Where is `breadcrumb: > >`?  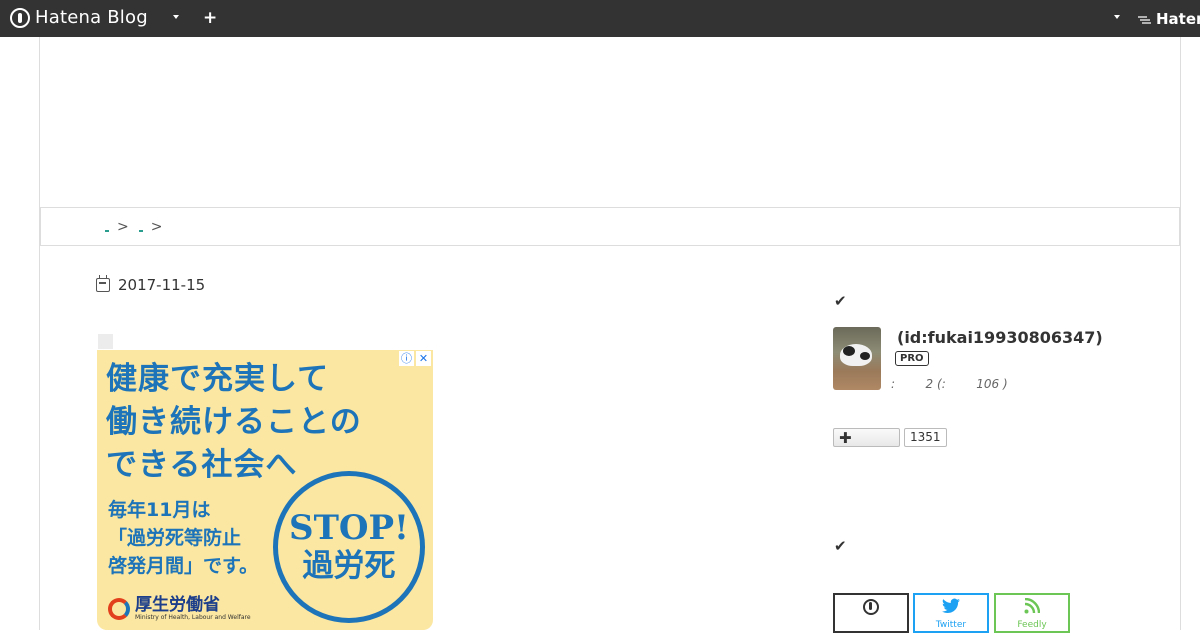 breadcrumb: > > is located at coordinates (610, 226).